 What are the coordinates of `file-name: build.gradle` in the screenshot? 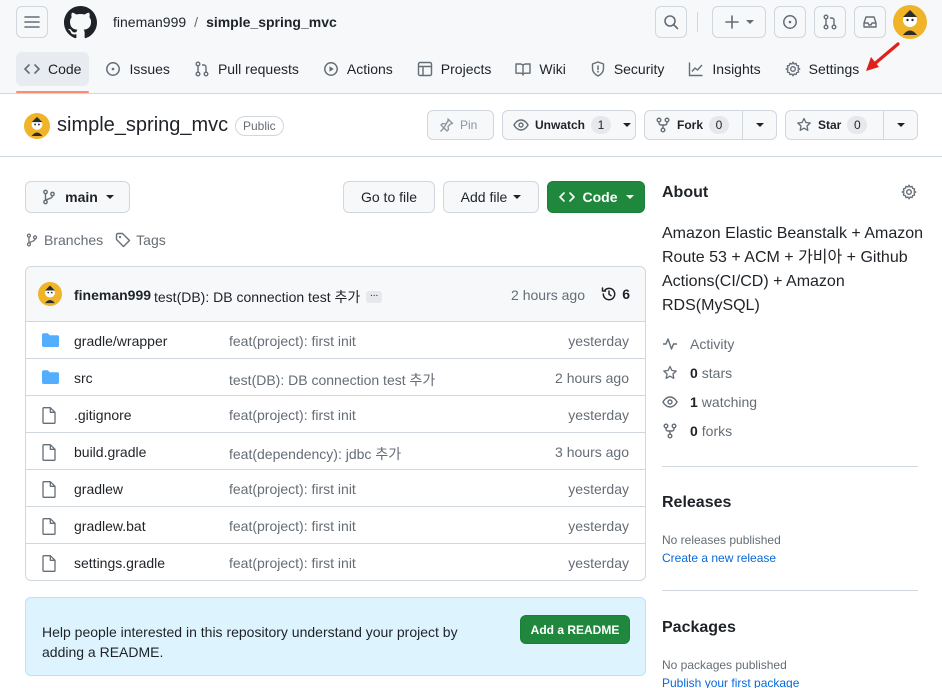 It's located at (110, 452).